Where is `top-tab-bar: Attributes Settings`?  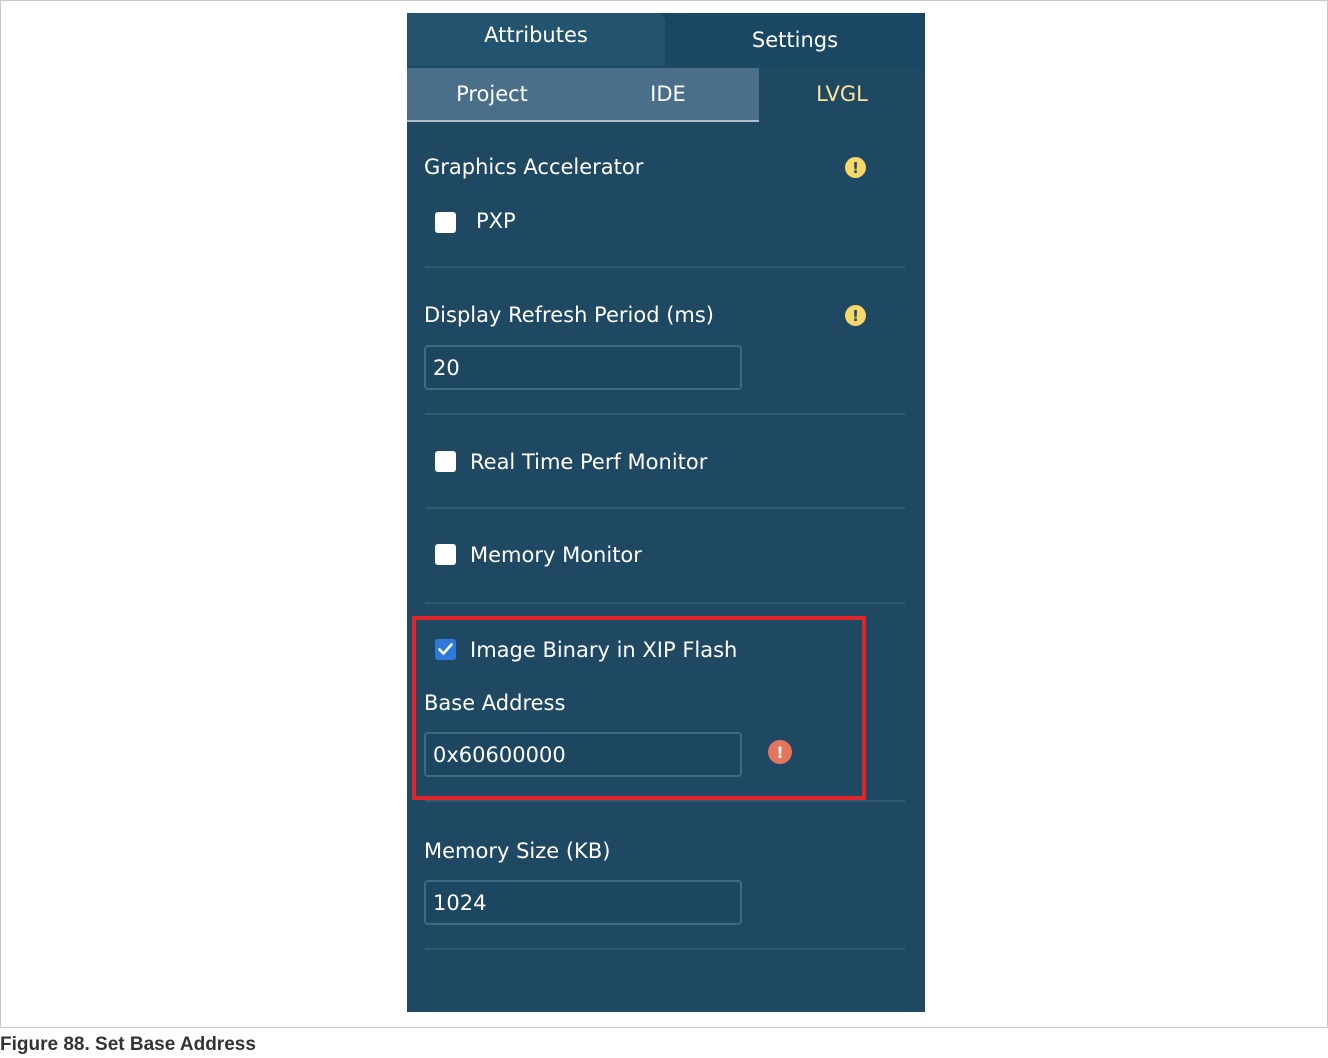
top-tab-bar: Attributes Settings is located at coordinates (666, 39).